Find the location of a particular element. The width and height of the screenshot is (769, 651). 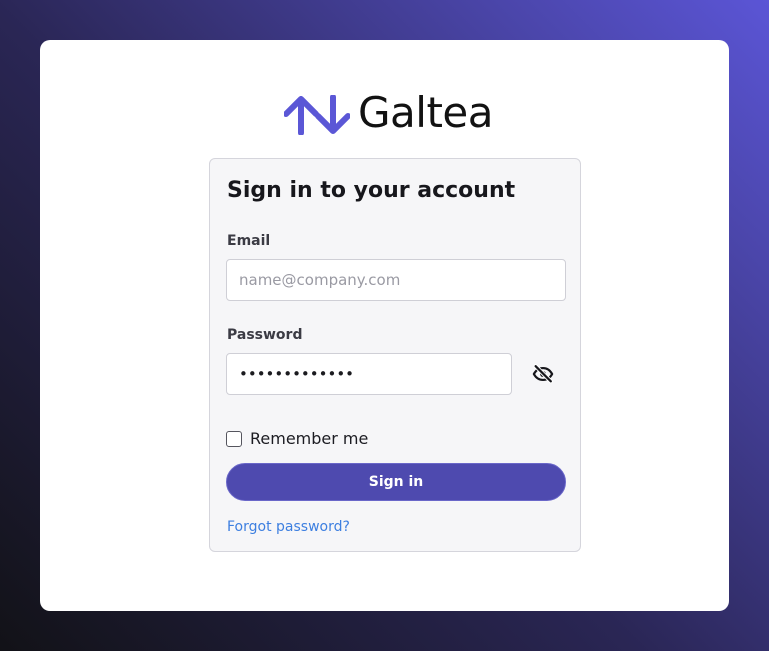

login-title: Sign in to your account is located at coordinates (371, 190).